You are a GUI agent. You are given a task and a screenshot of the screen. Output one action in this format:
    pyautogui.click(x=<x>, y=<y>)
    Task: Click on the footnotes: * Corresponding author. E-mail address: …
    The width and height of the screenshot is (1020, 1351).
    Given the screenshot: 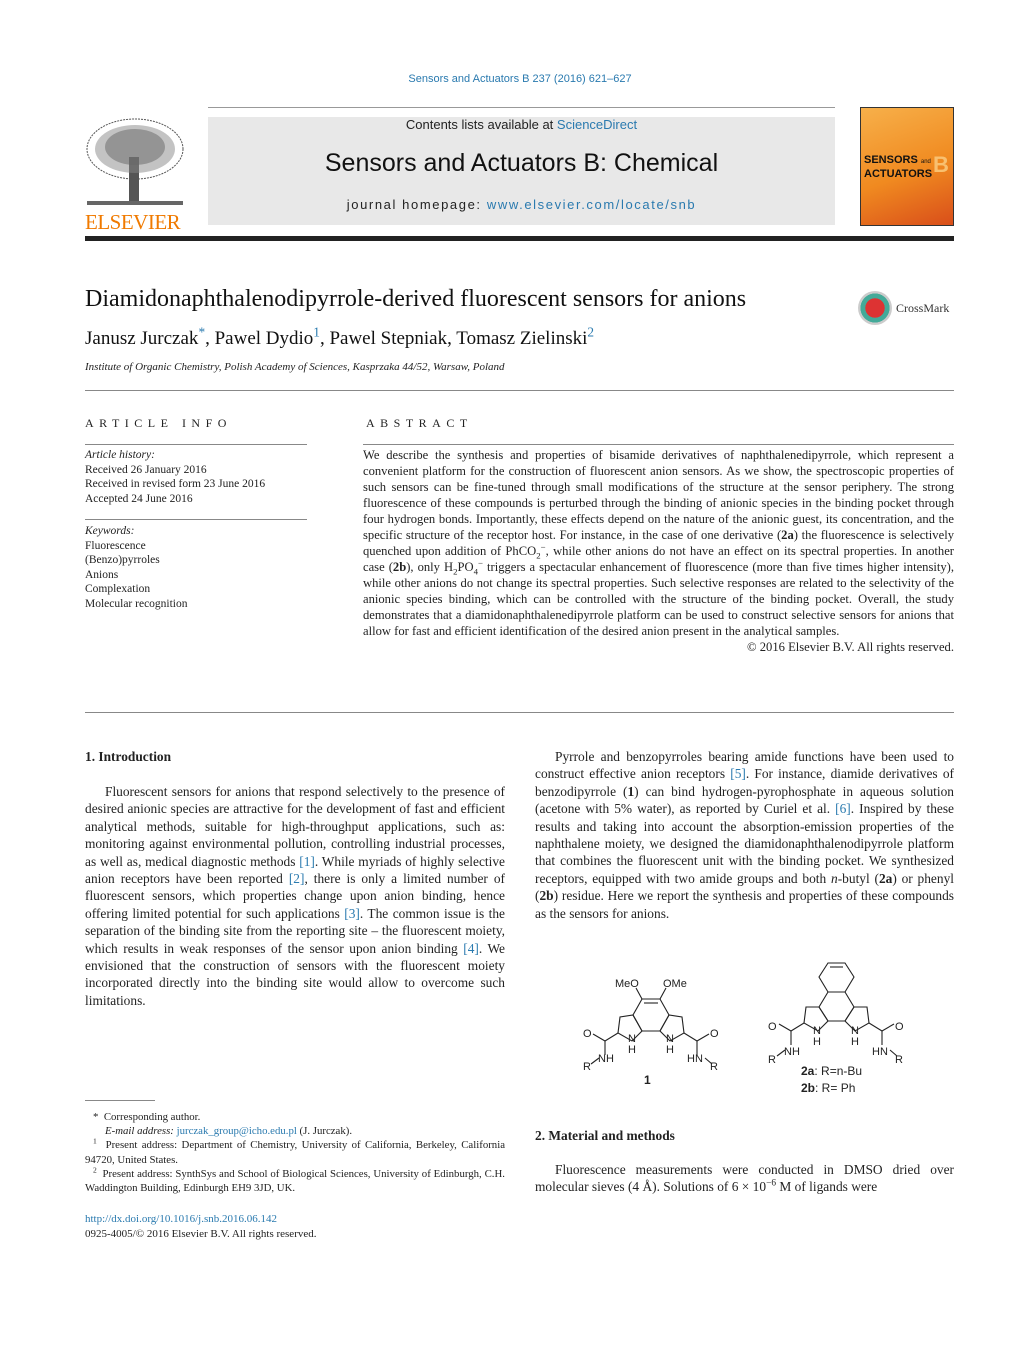 What is the action you would take?
    pyautogui.click(x=295, y=1153)
    